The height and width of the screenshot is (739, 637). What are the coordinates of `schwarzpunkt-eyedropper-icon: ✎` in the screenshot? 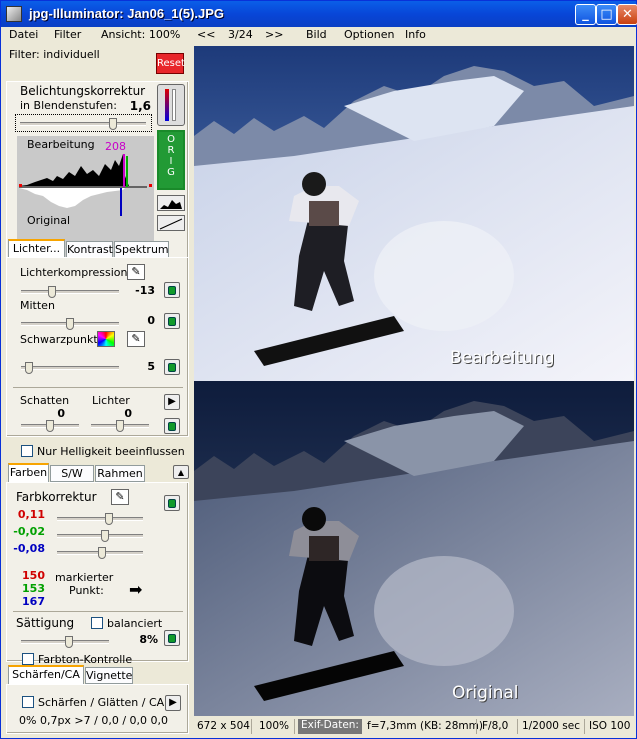 It's located at (136, 339).